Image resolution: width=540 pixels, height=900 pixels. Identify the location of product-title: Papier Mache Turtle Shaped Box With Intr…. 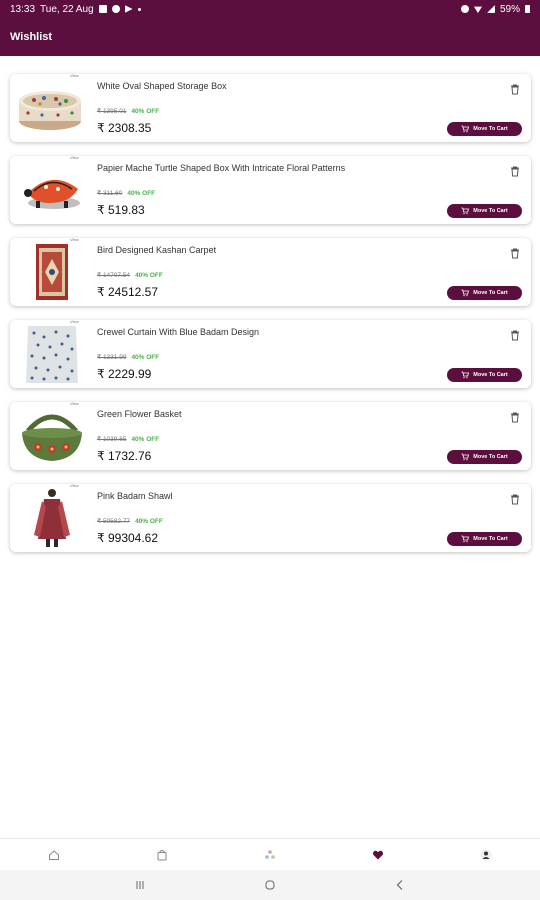
(221, 168).